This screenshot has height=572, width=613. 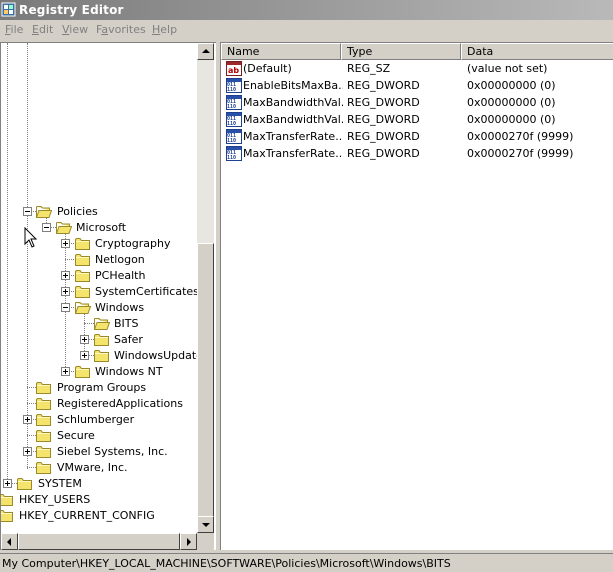 What do you see at coordinates (31, 237) in the screenshot?
I see `mouse-pointer-icon` at bounding box center [31, 237].